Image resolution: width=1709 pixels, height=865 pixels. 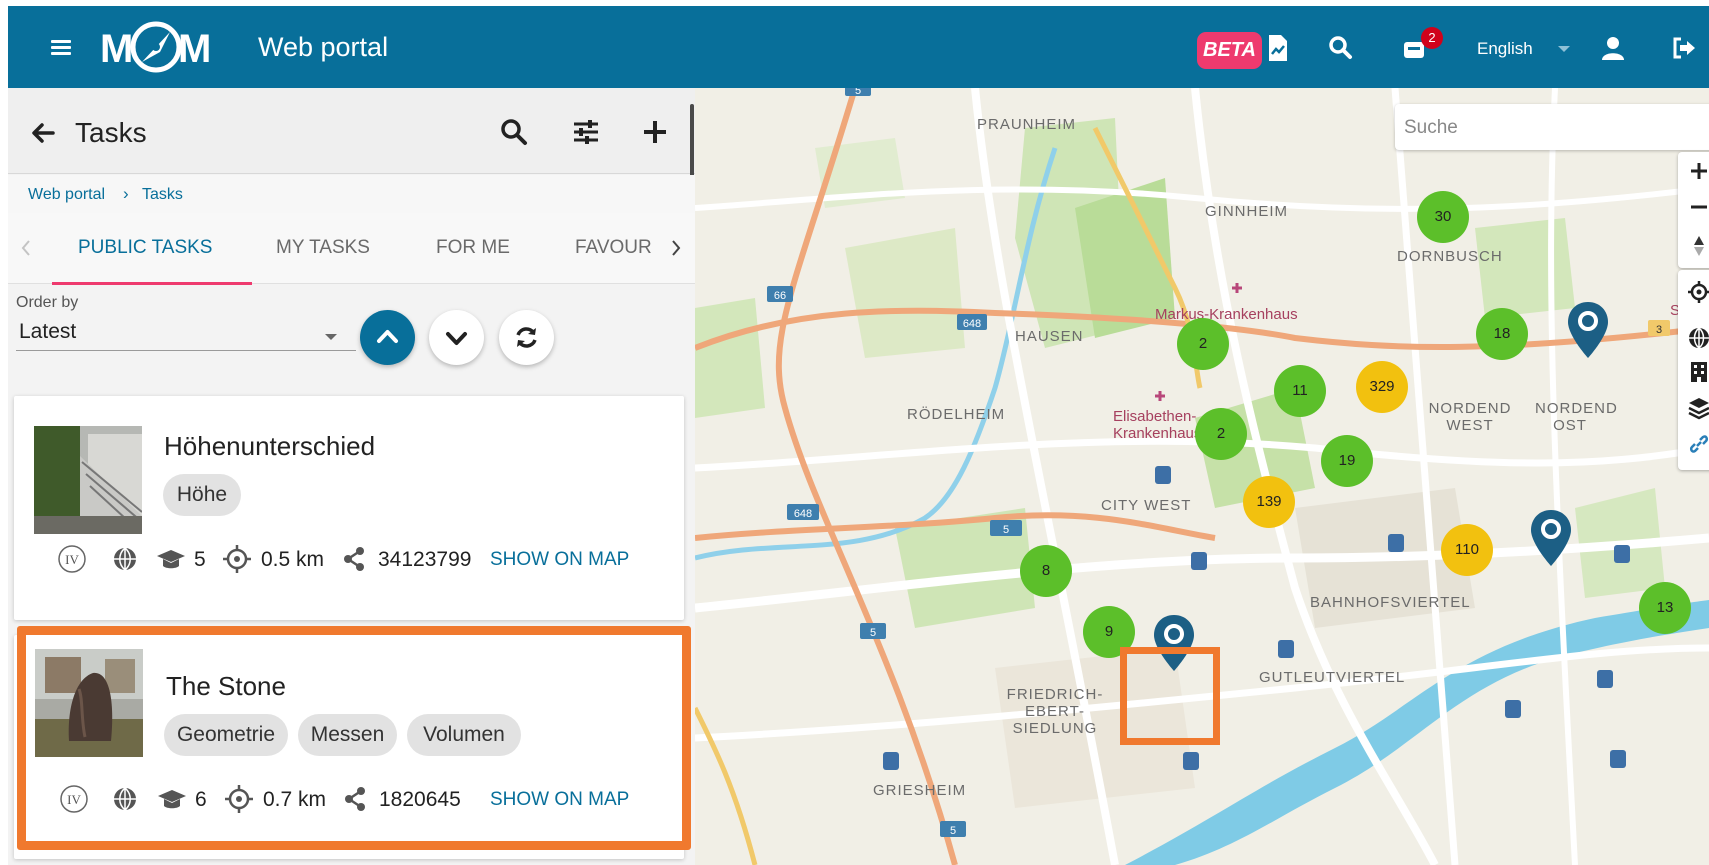 What do you see at coordinates (1431, 127) in the screenshot?
I see `map-search-placeholder: Suche` at bounding box center [1431, 127].